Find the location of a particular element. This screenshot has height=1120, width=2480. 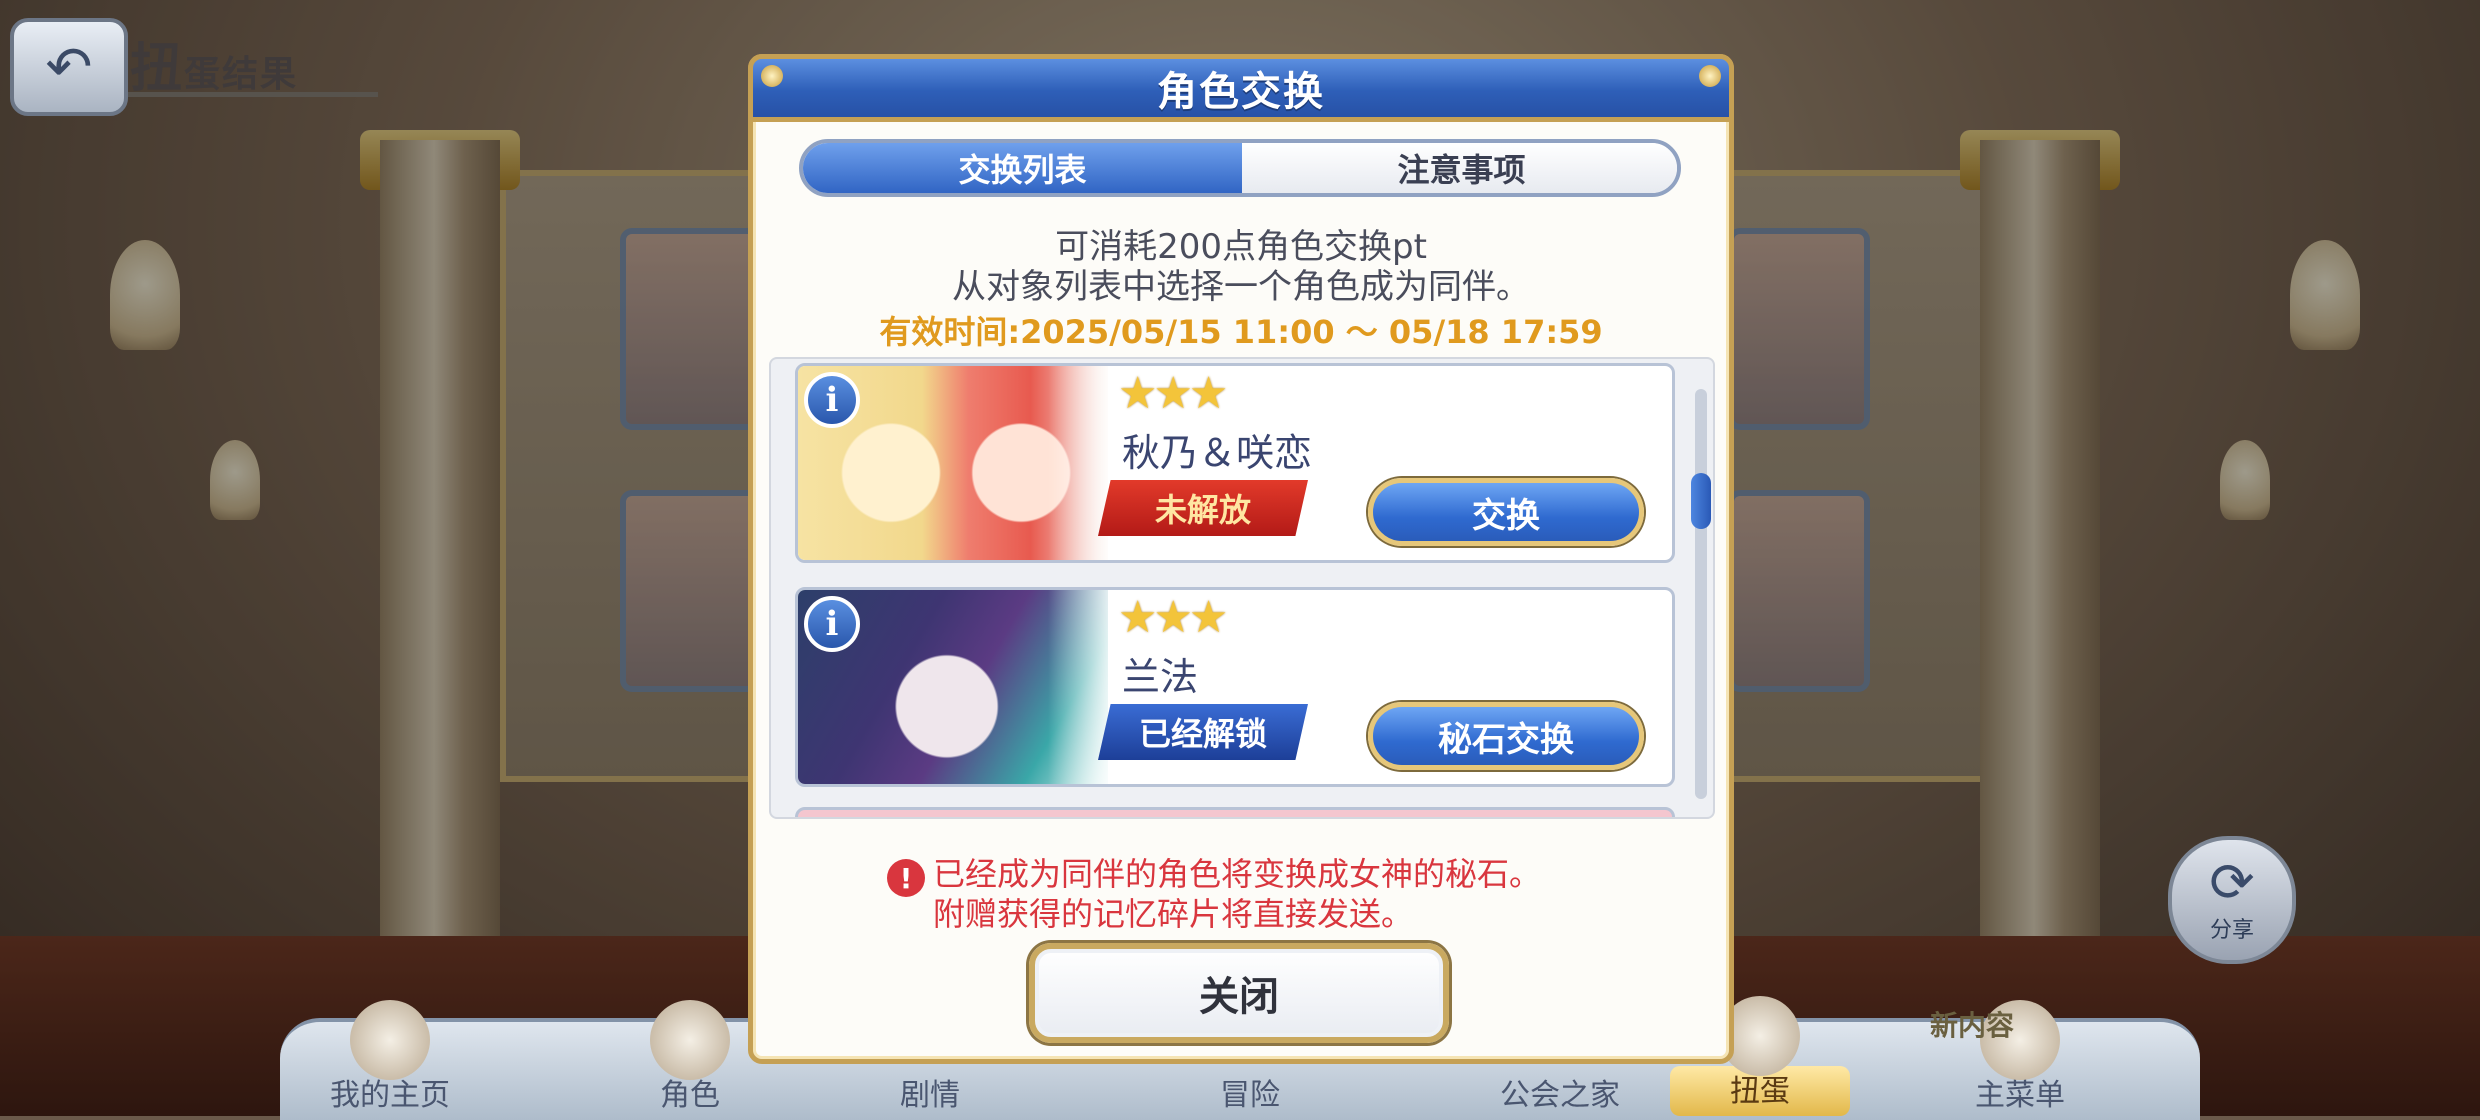

close-button: 关闭 is located at coordinates (1239, 993).